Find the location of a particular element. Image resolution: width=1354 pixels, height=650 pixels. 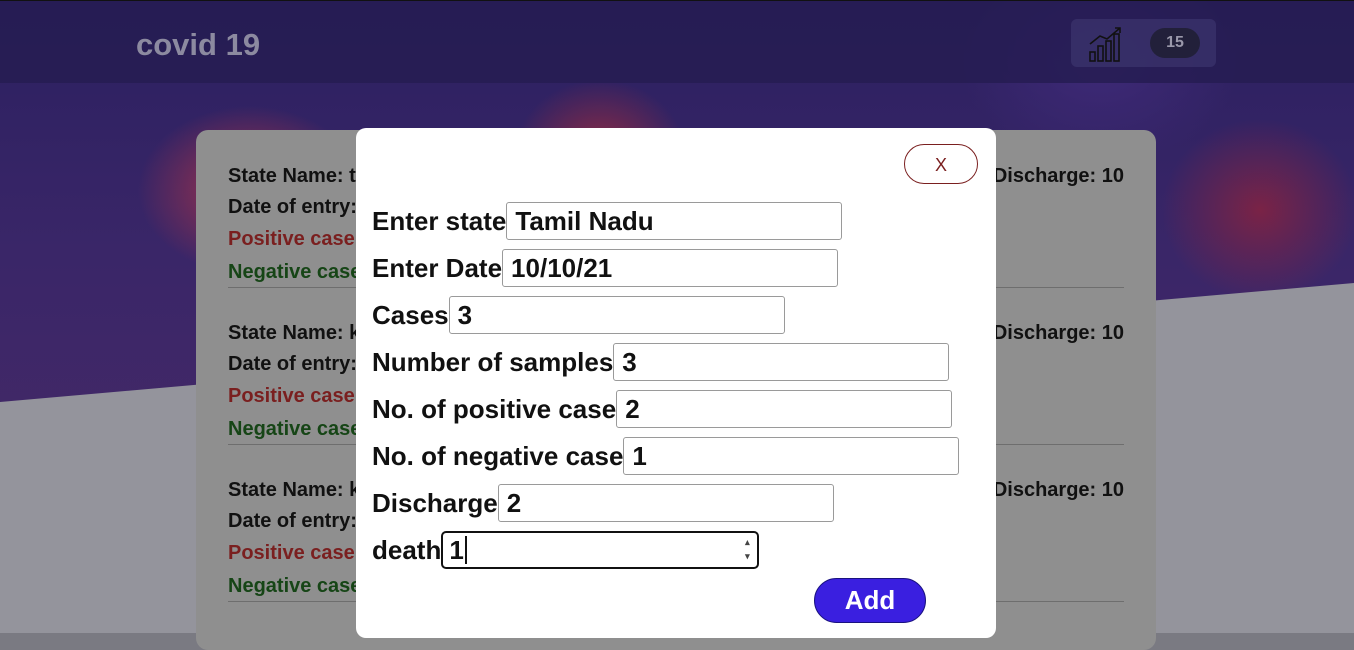

positive-field-row: No. of positive case 2 is located at coordinates (662, 409).